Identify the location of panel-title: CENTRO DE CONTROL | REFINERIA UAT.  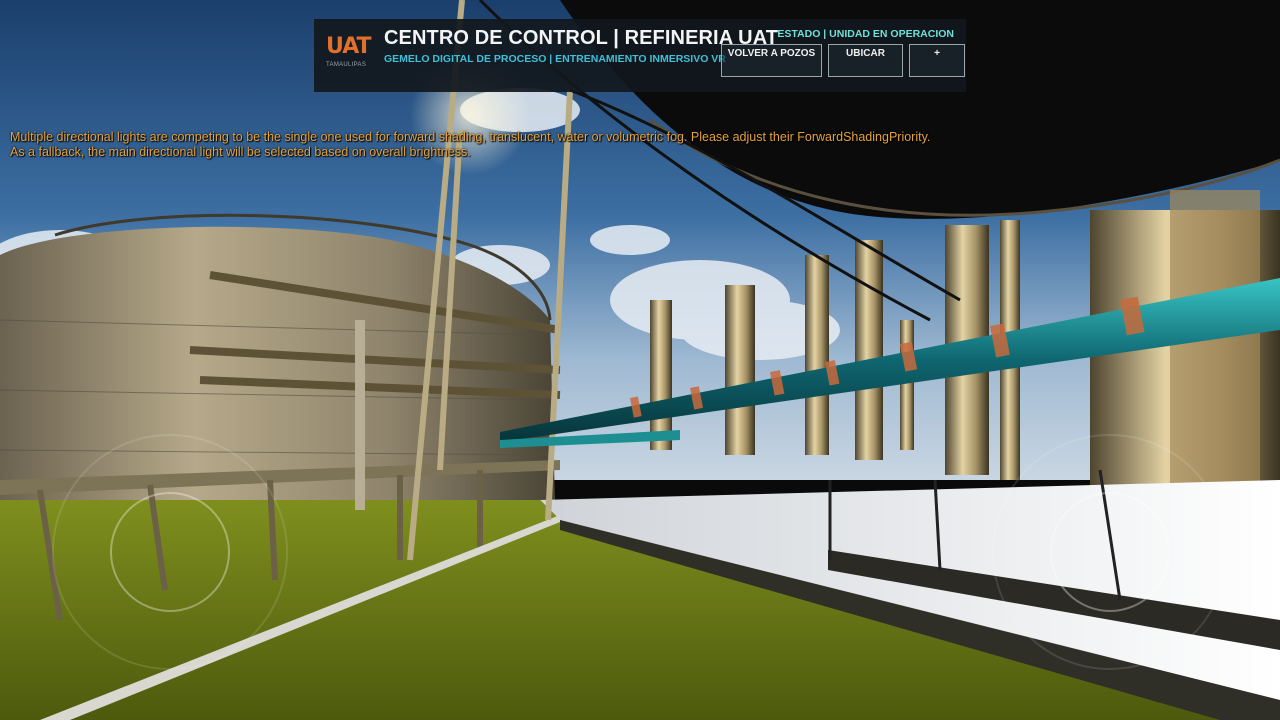
(581, 38).